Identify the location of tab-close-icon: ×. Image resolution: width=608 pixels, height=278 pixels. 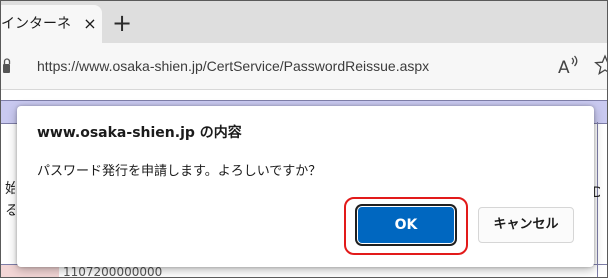
(90, 24).